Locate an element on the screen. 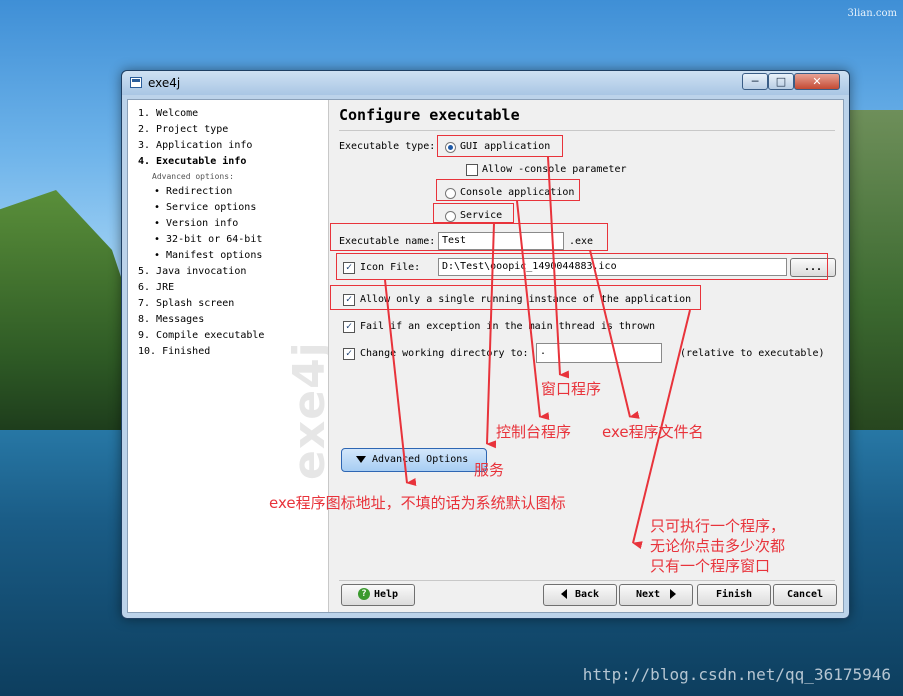 The height and width of the screenshot is (696, 903). next-label: Next is located at coordinates (648, 594).